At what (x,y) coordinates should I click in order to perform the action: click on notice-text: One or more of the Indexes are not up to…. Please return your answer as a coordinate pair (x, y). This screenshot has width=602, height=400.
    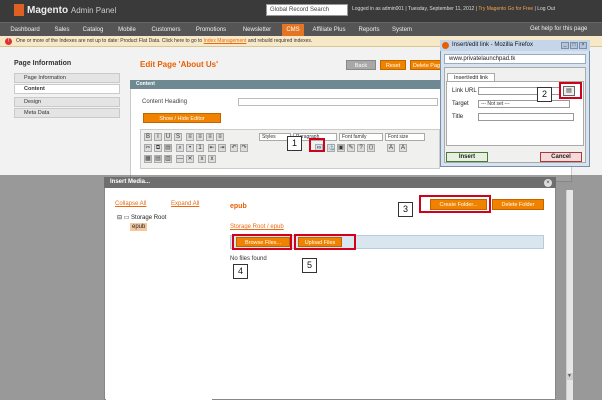
    Looking at the image, I should click on (109, 41).